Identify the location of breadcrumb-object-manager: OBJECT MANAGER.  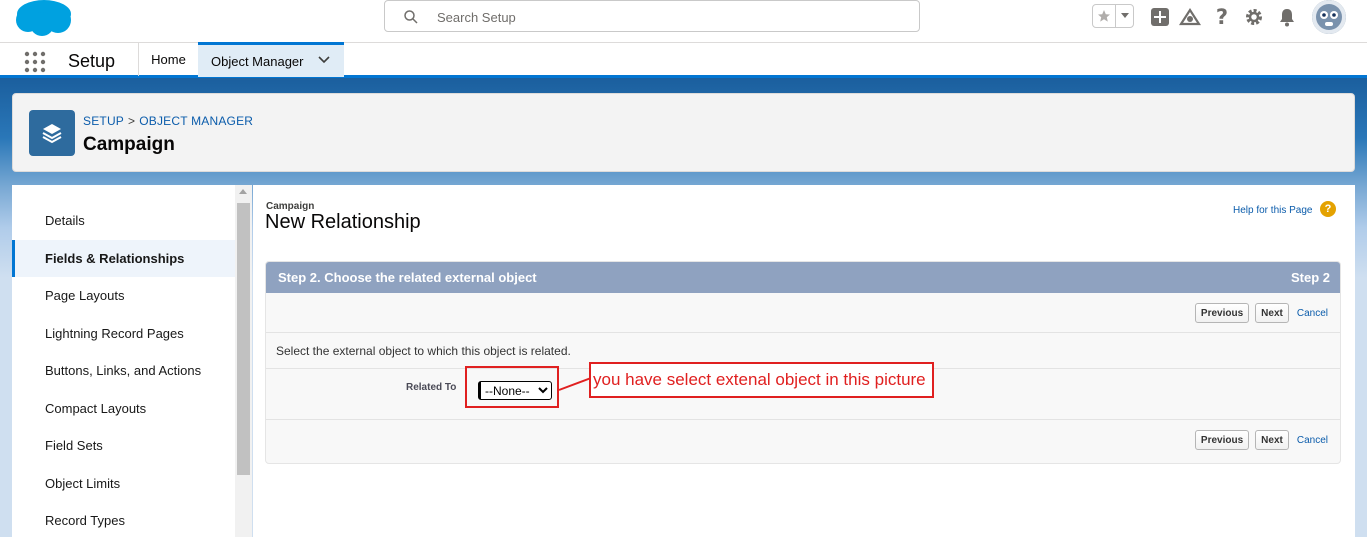
(196, 121).